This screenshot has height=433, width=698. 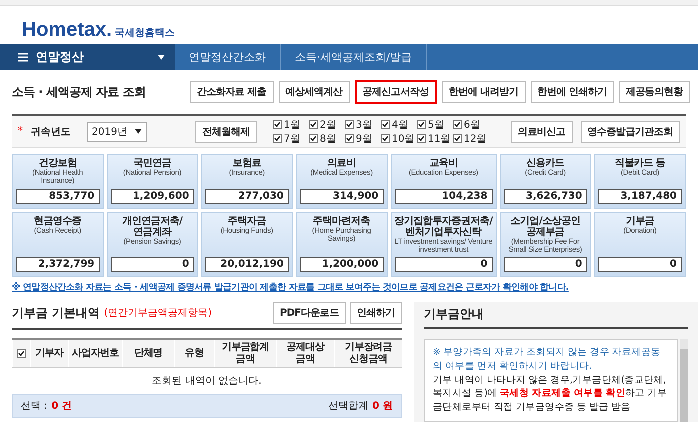 What do you see at coordinates (228, 57) in the screenshot?
I see `breadcrumb-link: 연말정산간소화` at bounding box center [228, 57].